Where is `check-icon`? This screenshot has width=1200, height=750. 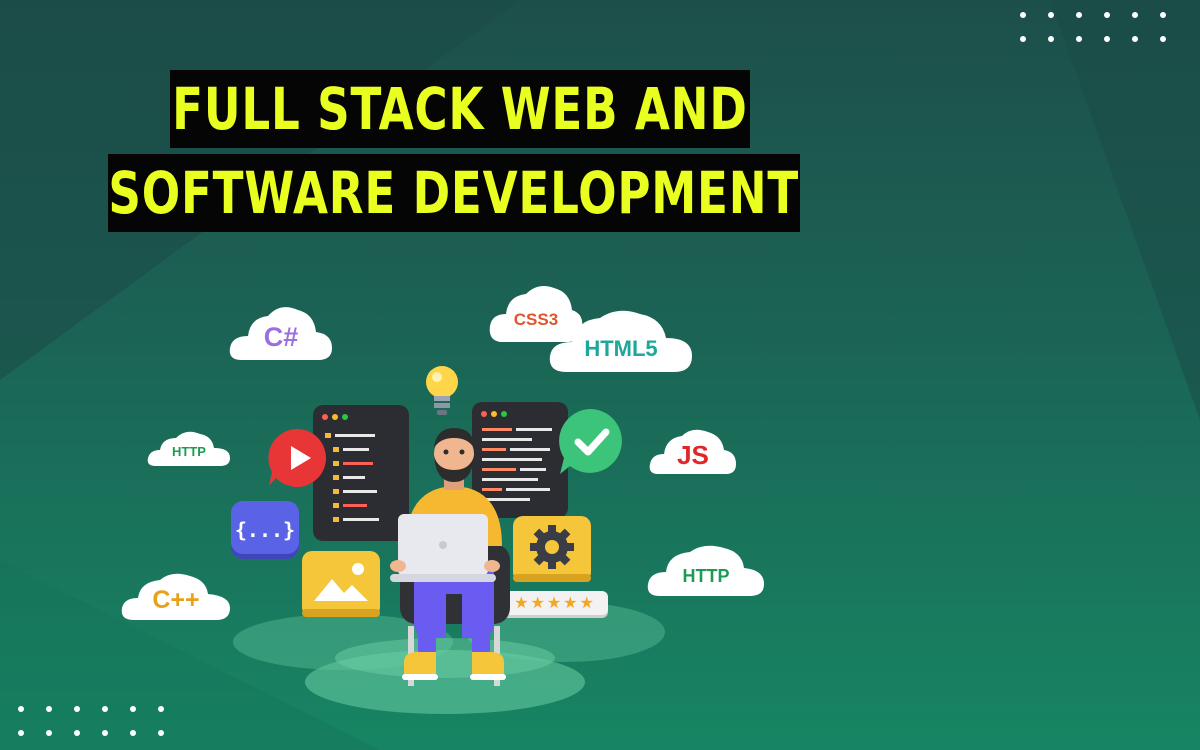
check-icon is located at coordinates (590, 441).